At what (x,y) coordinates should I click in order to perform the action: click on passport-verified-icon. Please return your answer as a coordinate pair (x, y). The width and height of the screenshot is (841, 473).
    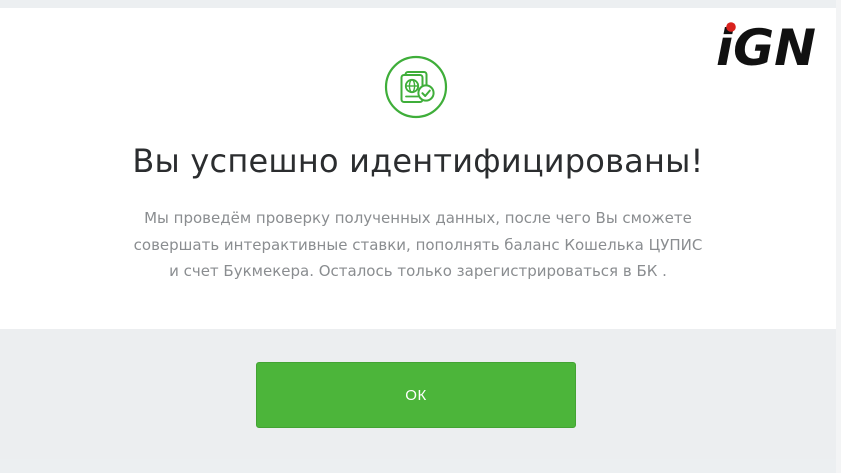
    Looking at the image, I should click on (416, 87).